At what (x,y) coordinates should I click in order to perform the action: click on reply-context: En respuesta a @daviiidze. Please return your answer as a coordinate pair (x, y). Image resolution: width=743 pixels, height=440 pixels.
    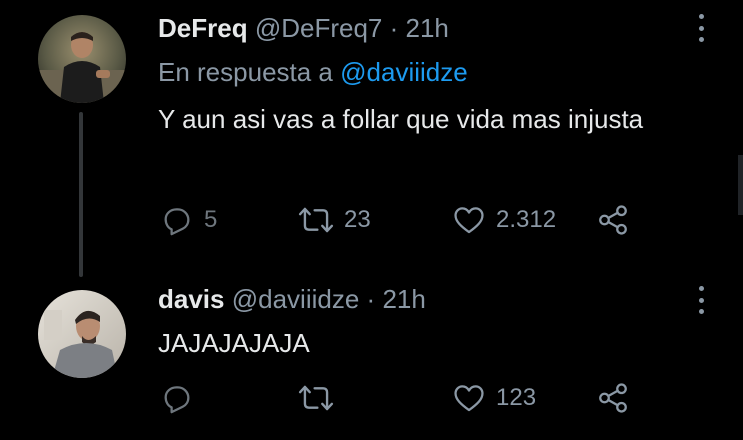
    Looking at the image, I should click on (313, 72).